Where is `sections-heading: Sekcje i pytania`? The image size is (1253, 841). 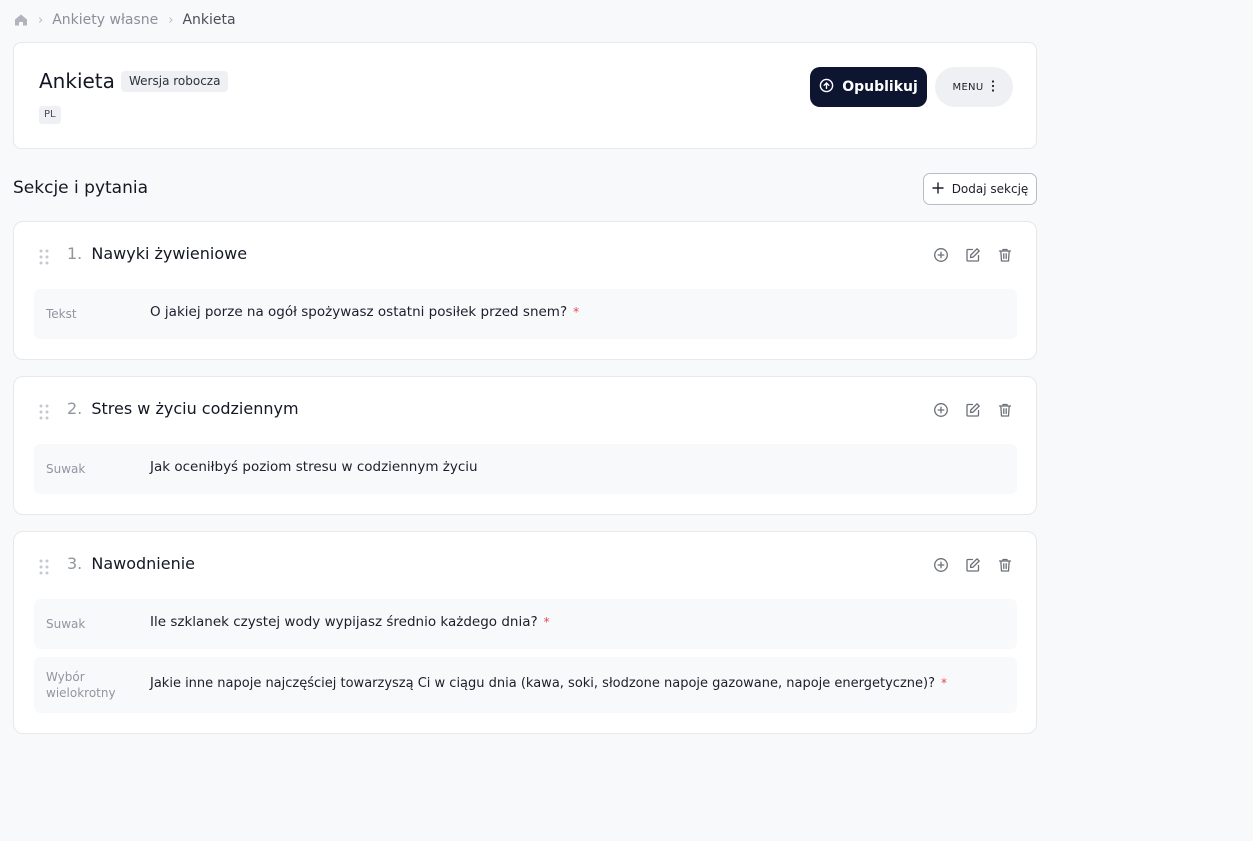 sections-heading: Sekcje i pytania is located at coordinates (81, 188).